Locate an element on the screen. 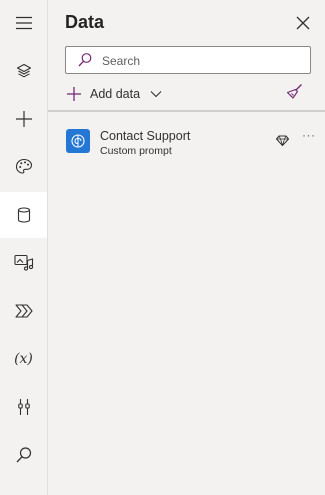 This screenshot has width=325, height=495. left-nav-rail: (x) is located at coordinates (24, 247).